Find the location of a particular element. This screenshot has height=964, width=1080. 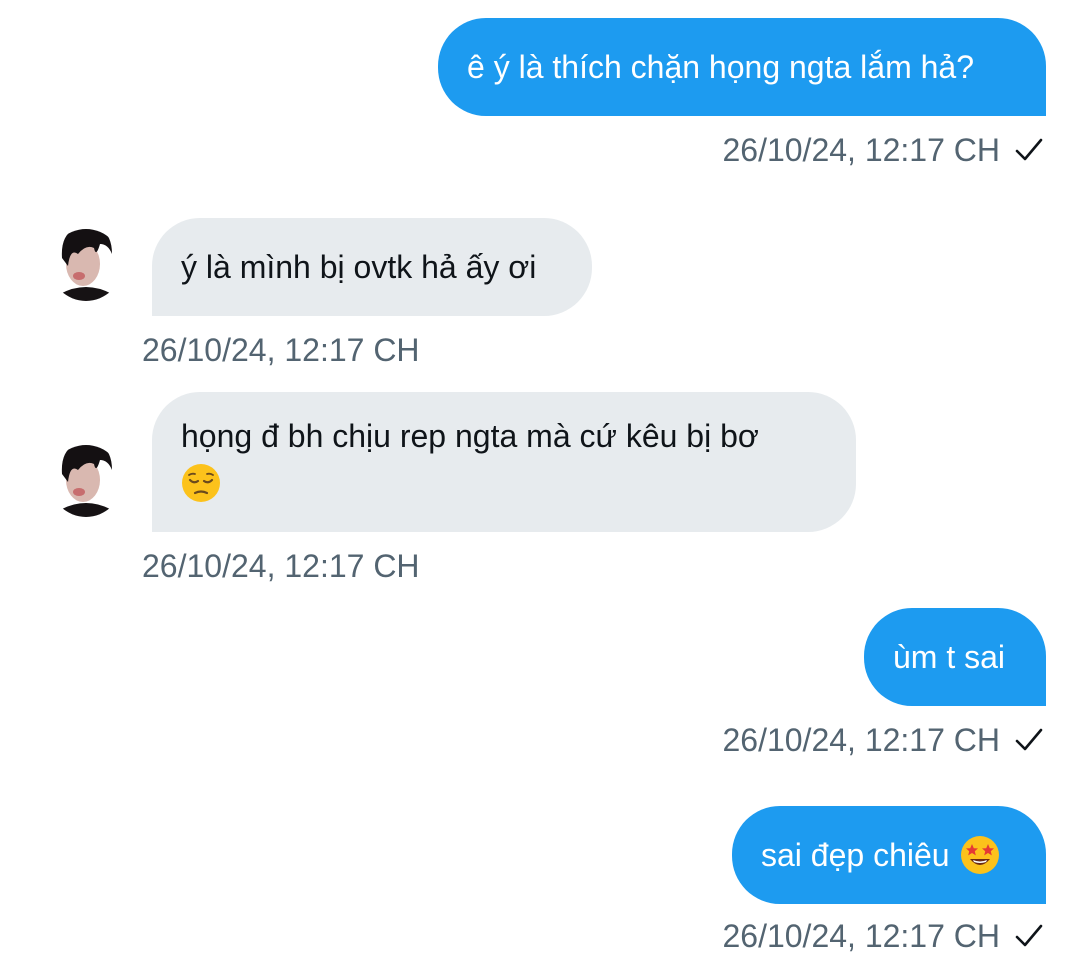

pensive-face-emoji is located at coordinates (201, 482).